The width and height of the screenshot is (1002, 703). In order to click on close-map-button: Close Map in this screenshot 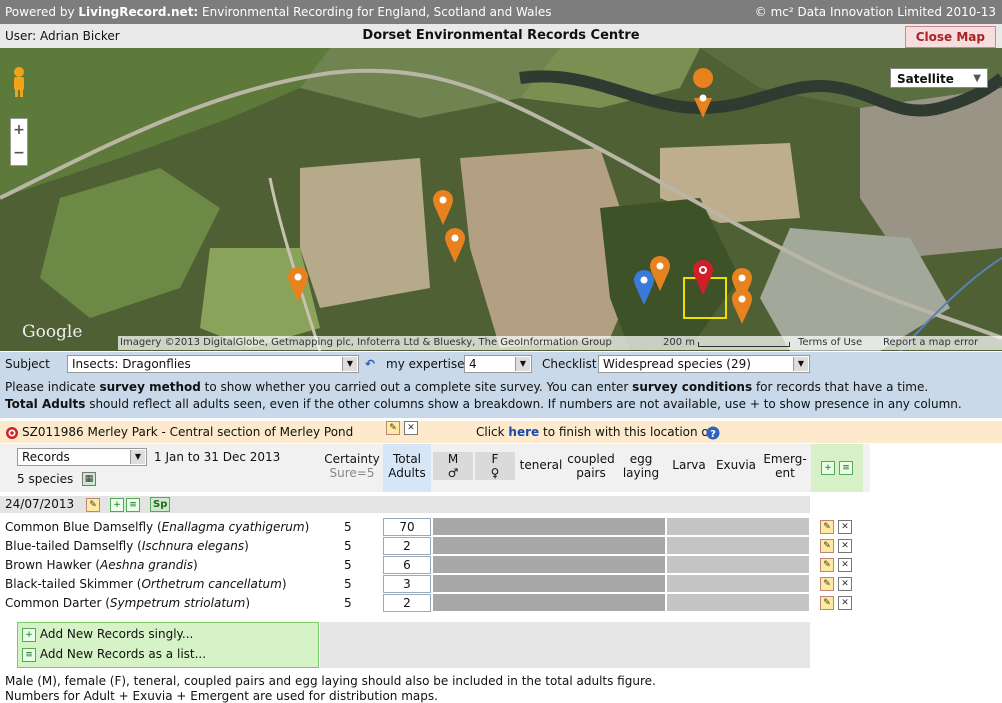, I will do `click(950, 37)`.